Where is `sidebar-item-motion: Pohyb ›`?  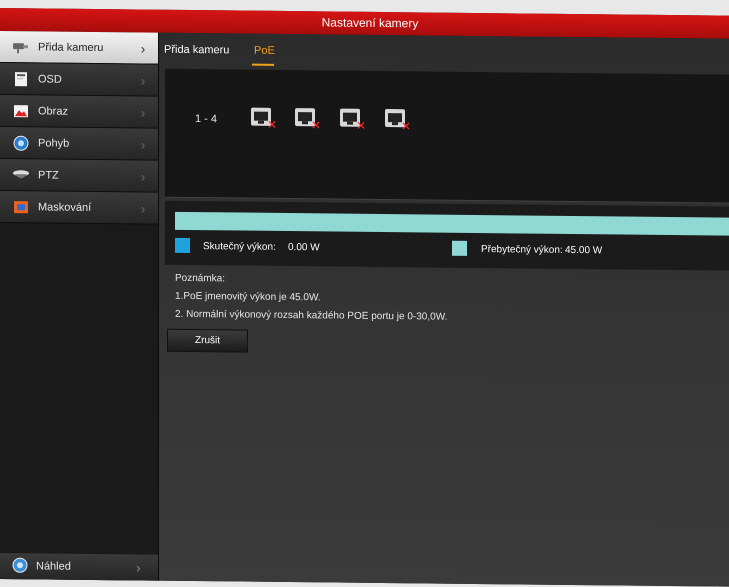 sidebar-item-motion: Pohyb › is located at coordinates (79, 144).